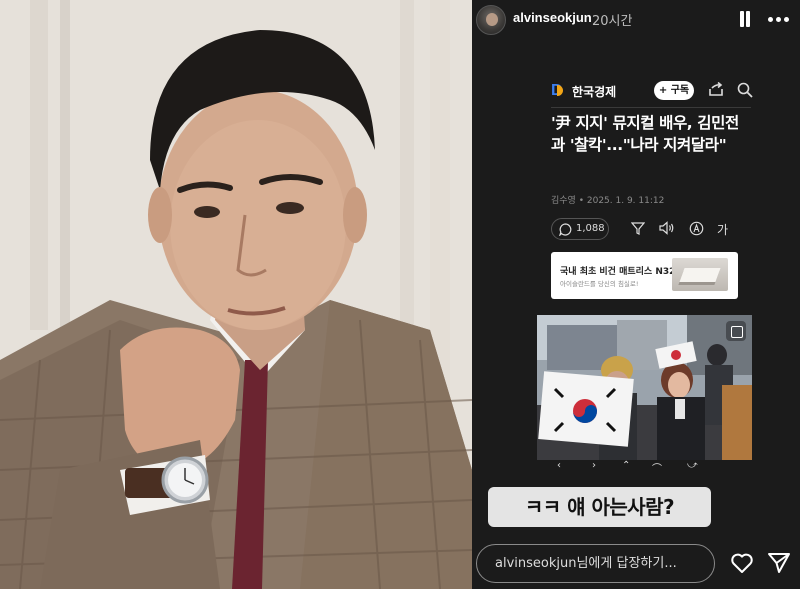 This screenshot has width=800, height=589. Describe the element at coordinates (618, 272) in the screenshot. I see `ad-title: 국내 최초 비건 매트리스 N32` at that location.